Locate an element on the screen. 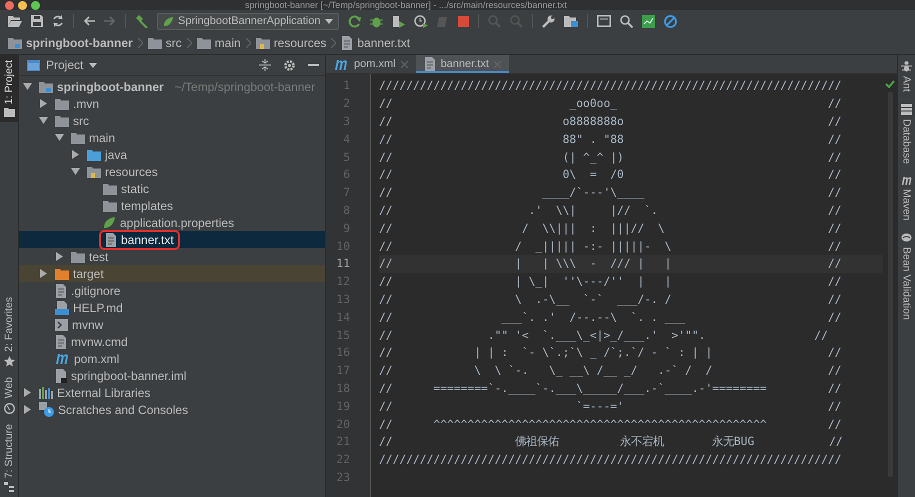 The width and height of the screenshot is (915, 497). tree-item: test is located at coordinates (89, 257).